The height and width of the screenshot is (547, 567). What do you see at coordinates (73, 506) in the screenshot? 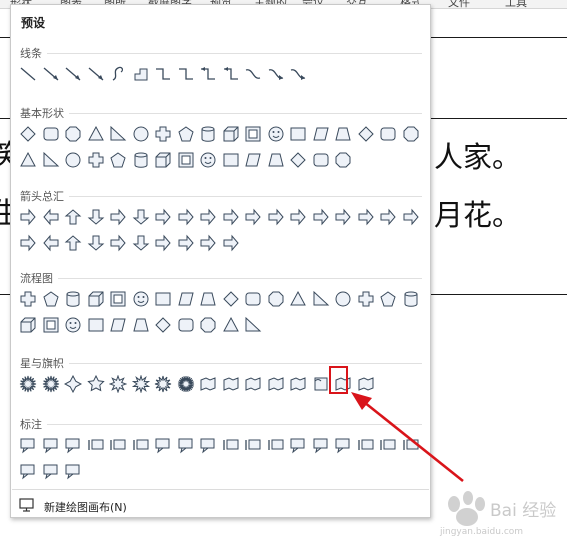
I see `new-drawing-canvas-button: 新建绘图画布(N)` at bounding box center [73, 506].